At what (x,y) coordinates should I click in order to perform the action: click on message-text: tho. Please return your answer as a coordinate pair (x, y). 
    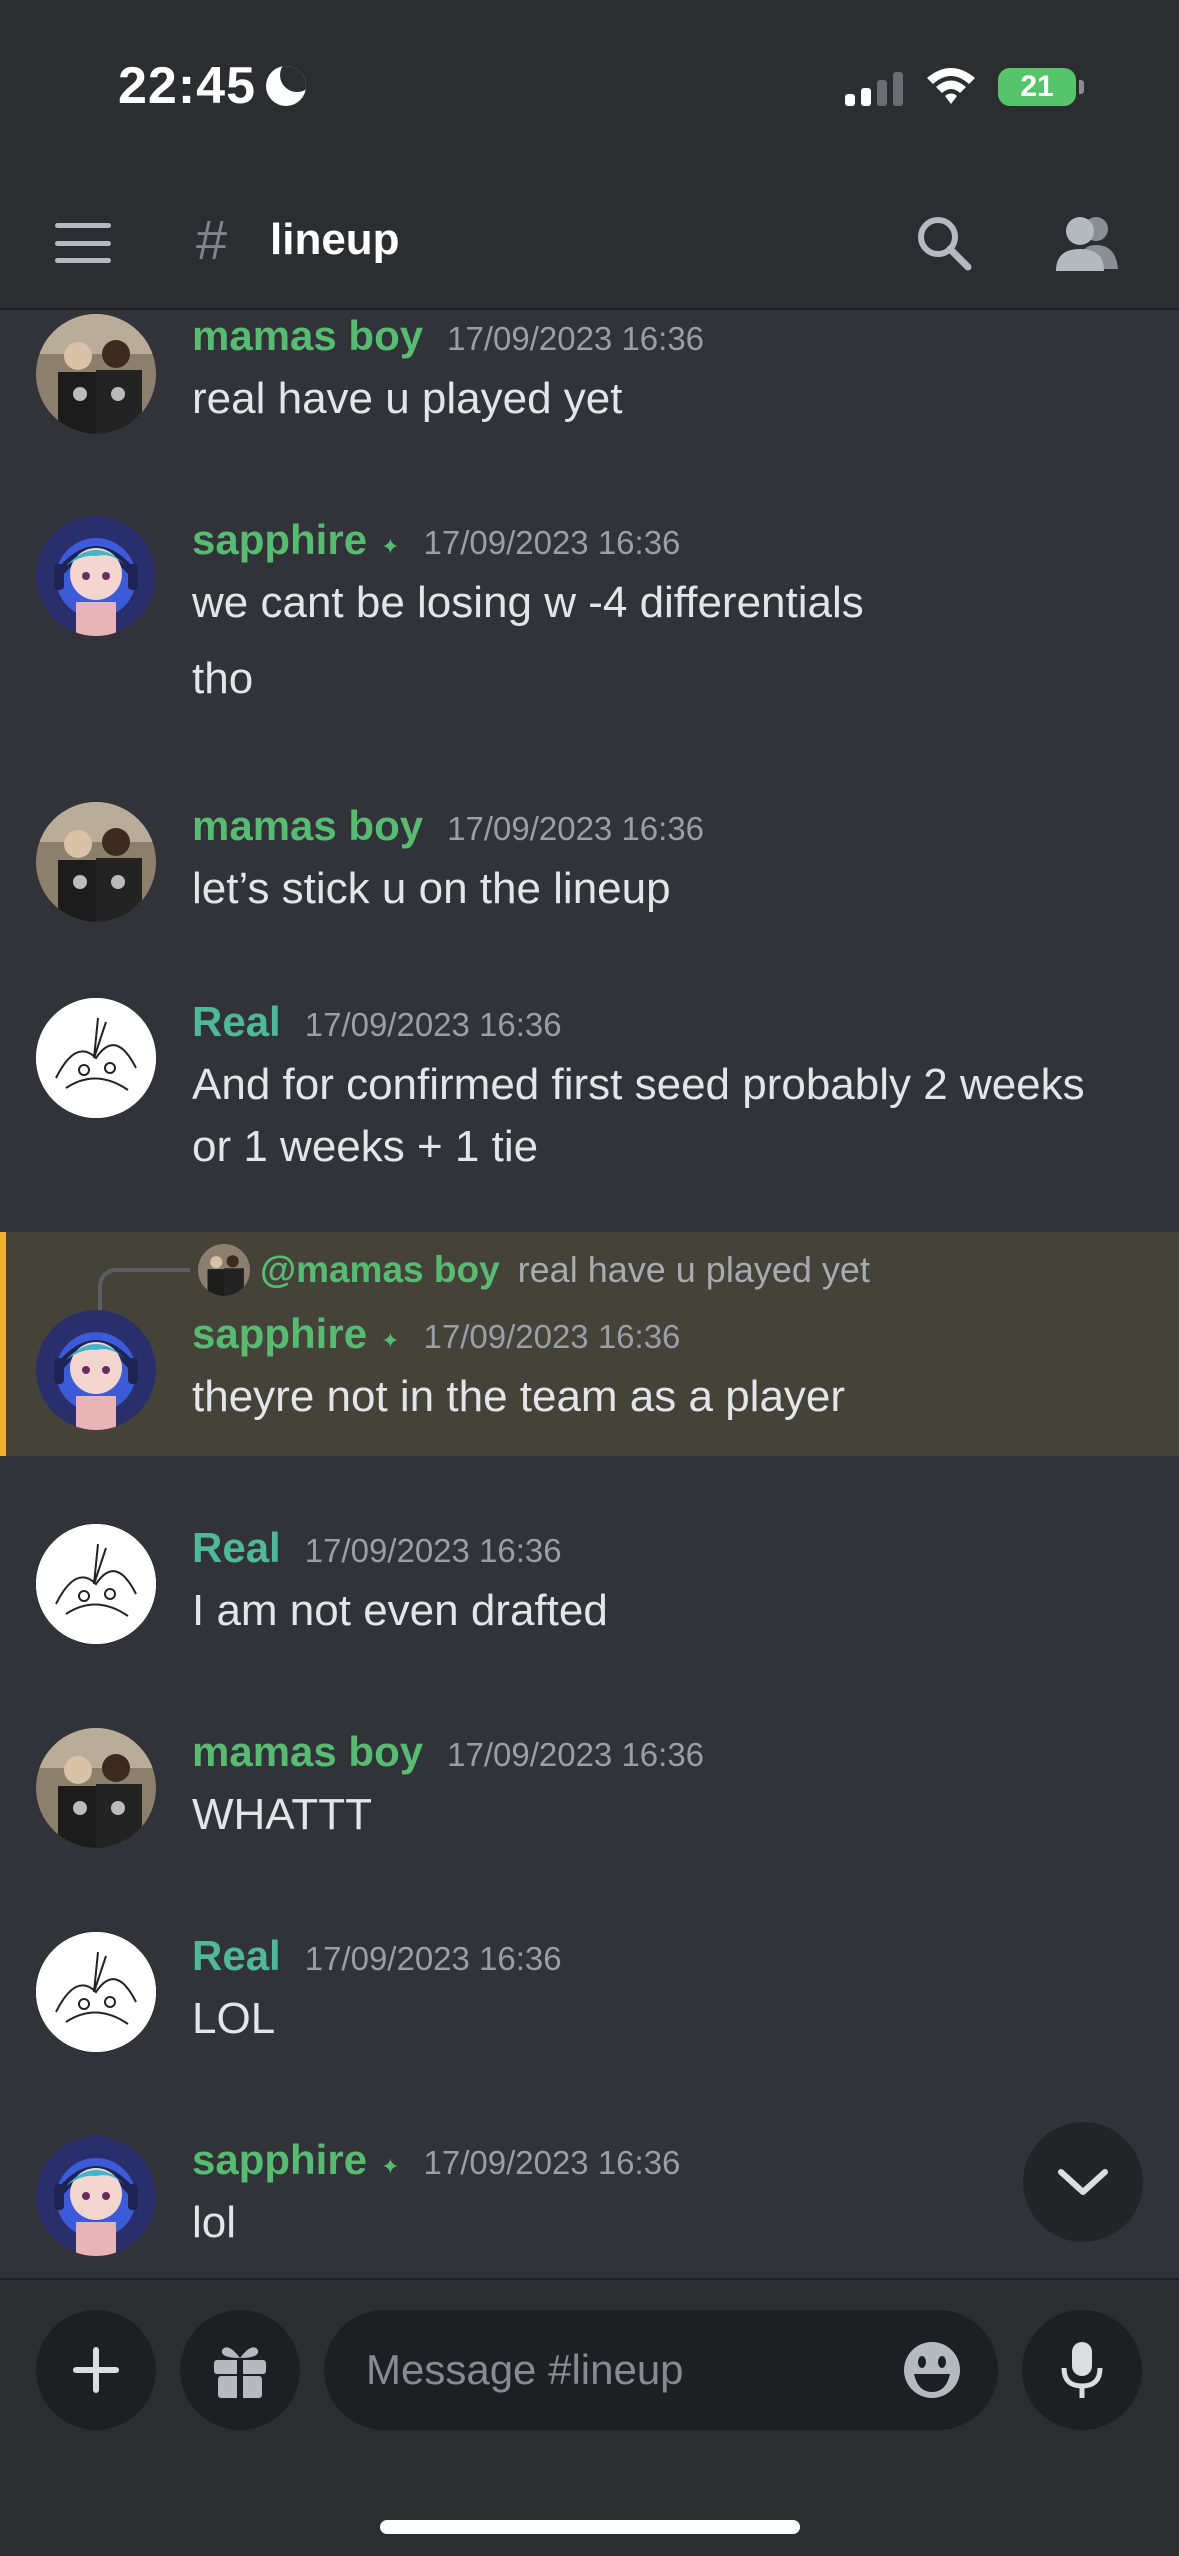
    Looking at the image, I should click on (223, 678).